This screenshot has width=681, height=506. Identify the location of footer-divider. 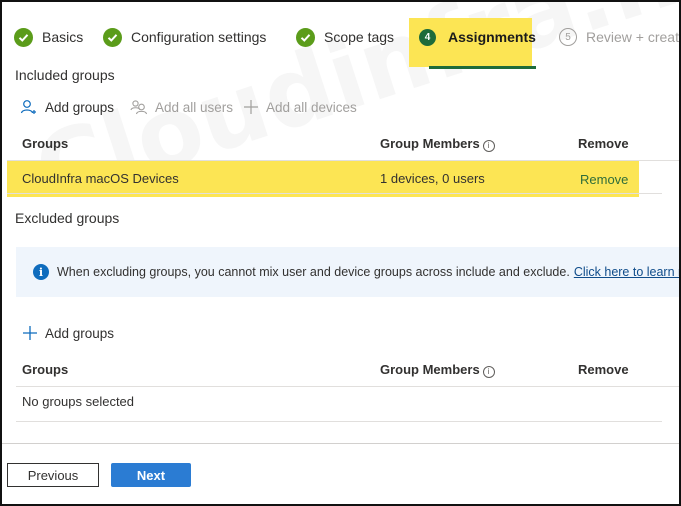
(340, 443).